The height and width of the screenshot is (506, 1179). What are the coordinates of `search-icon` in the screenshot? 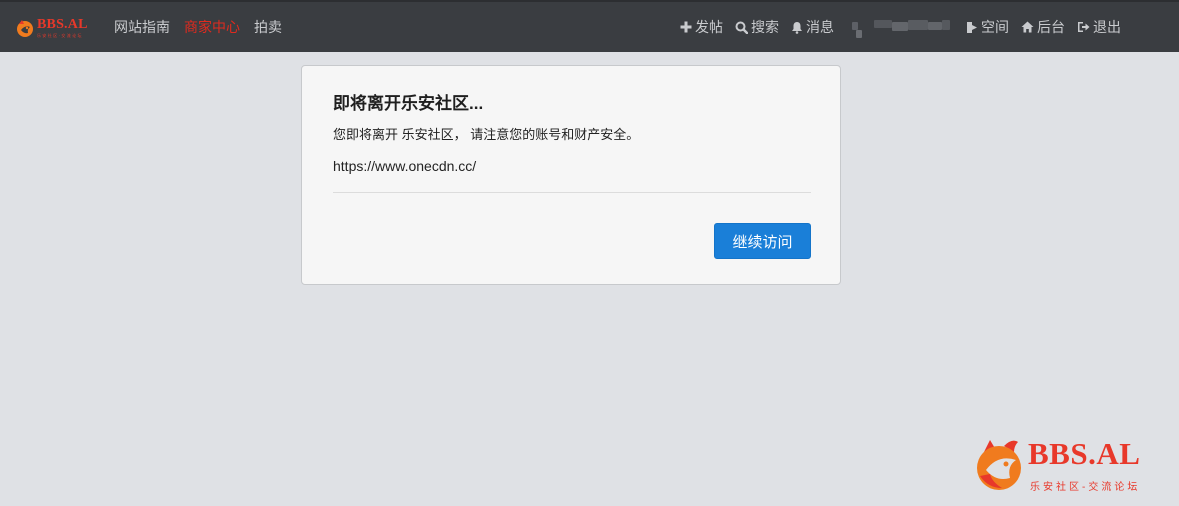 It's located at (741, 27).